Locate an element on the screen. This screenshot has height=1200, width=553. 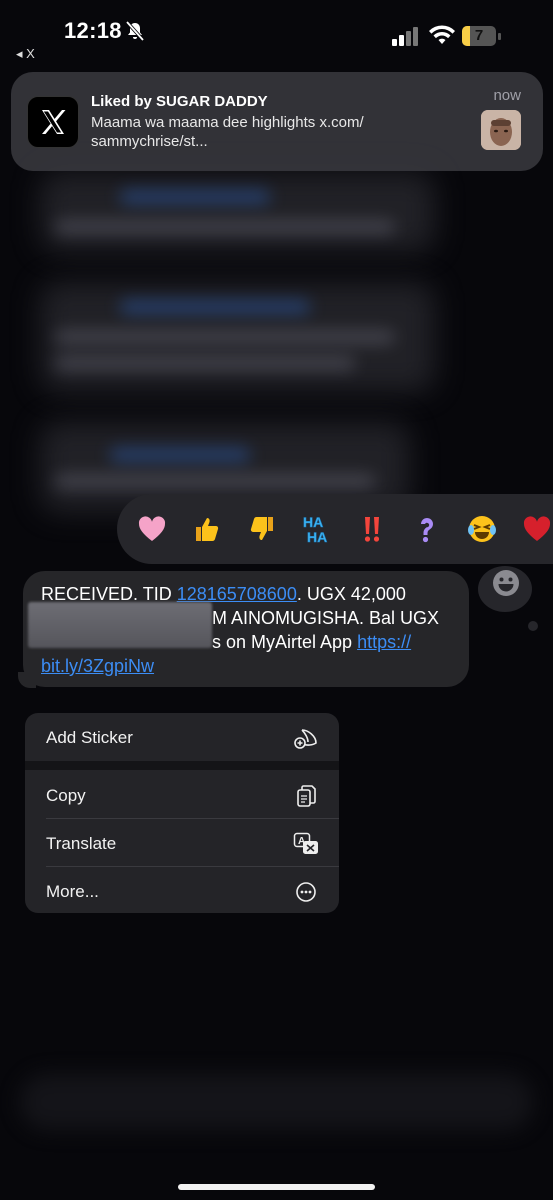
notification-thumbnail is located at coordinates (501, 130).